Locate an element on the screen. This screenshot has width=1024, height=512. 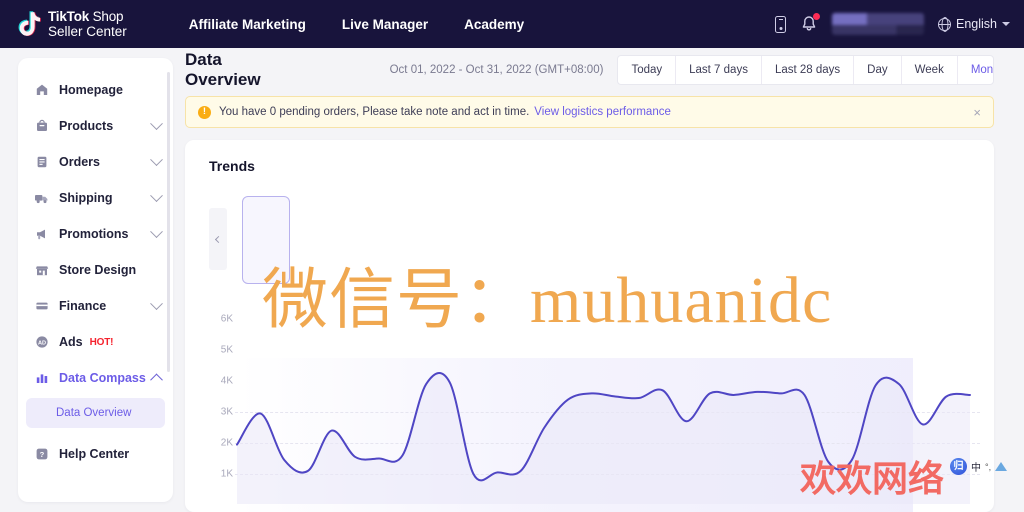
ads-icon: AD is located at coordinates (41, 342).